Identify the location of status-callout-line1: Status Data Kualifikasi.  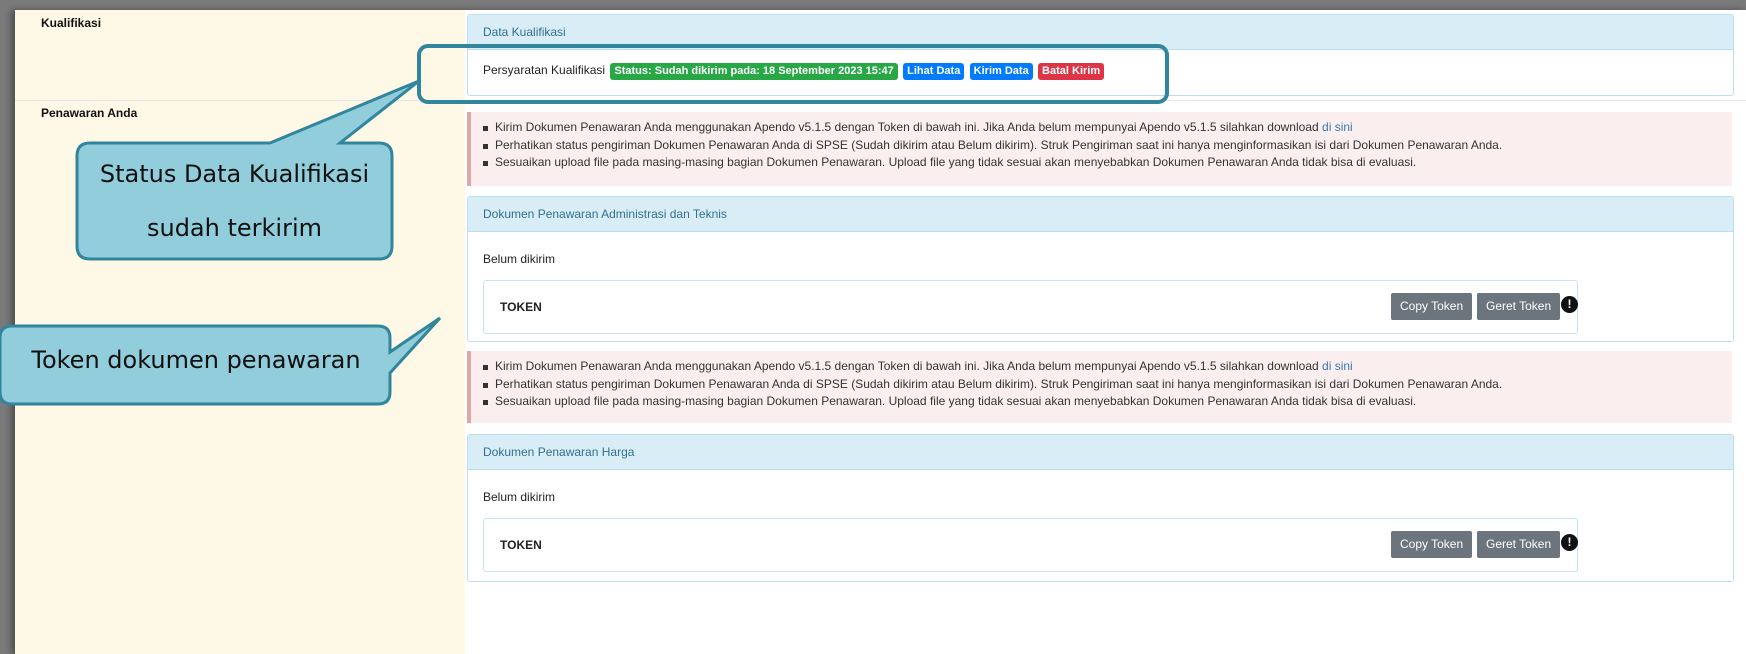
(234, 174).